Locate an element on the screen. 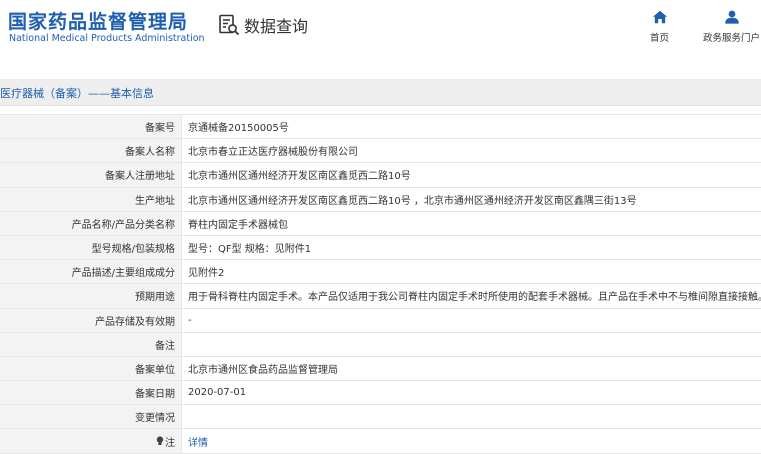 The width and height of the screenshot is (761, 454). user-icon is located at coordinates (732, 20).